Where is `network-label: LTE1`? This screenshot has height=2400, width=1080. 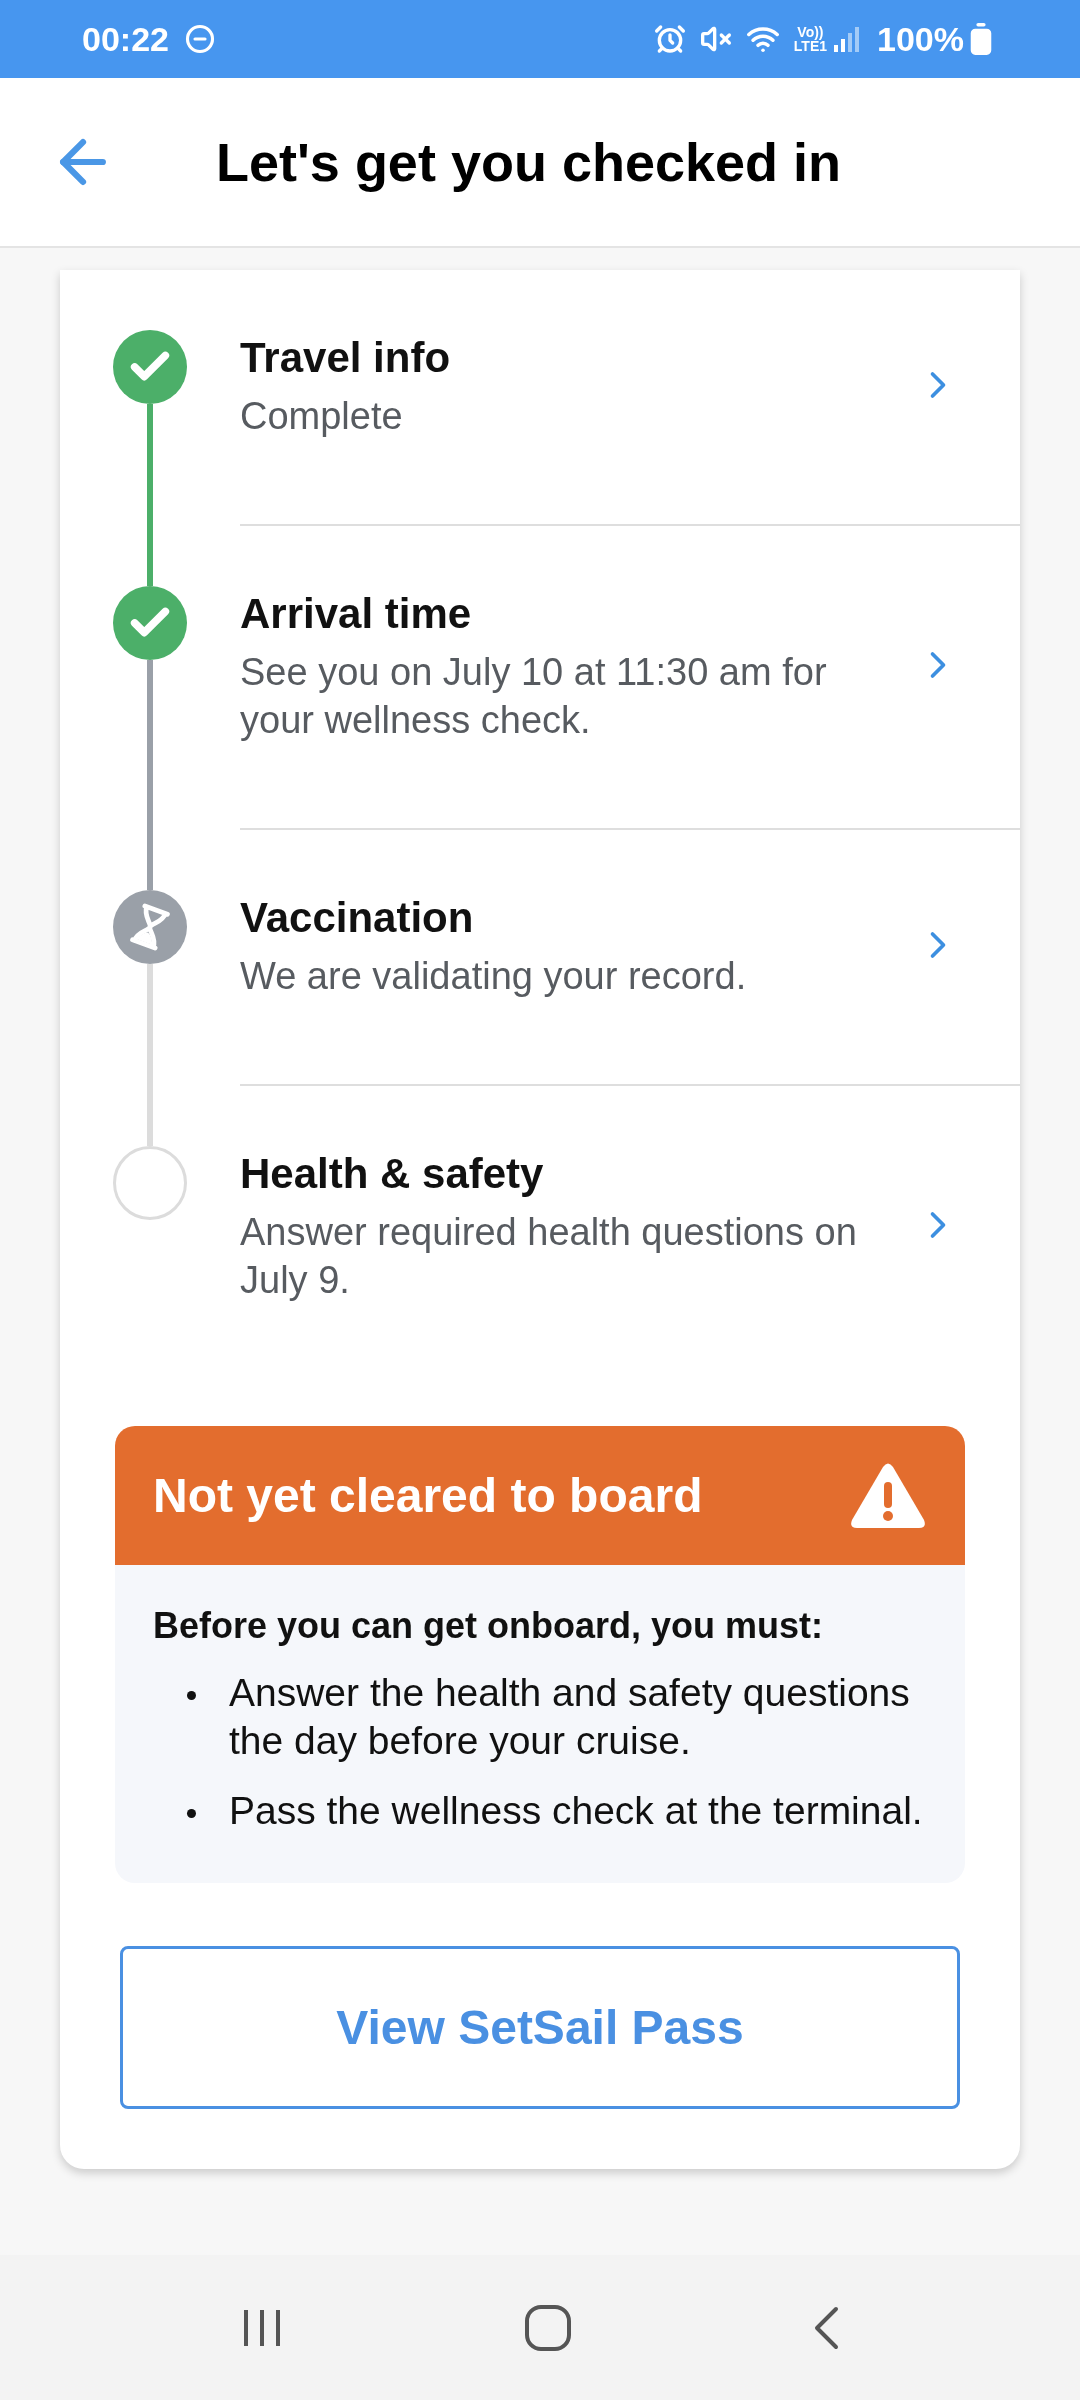
network-label: LTE1 is located at coordinates (810, 46).